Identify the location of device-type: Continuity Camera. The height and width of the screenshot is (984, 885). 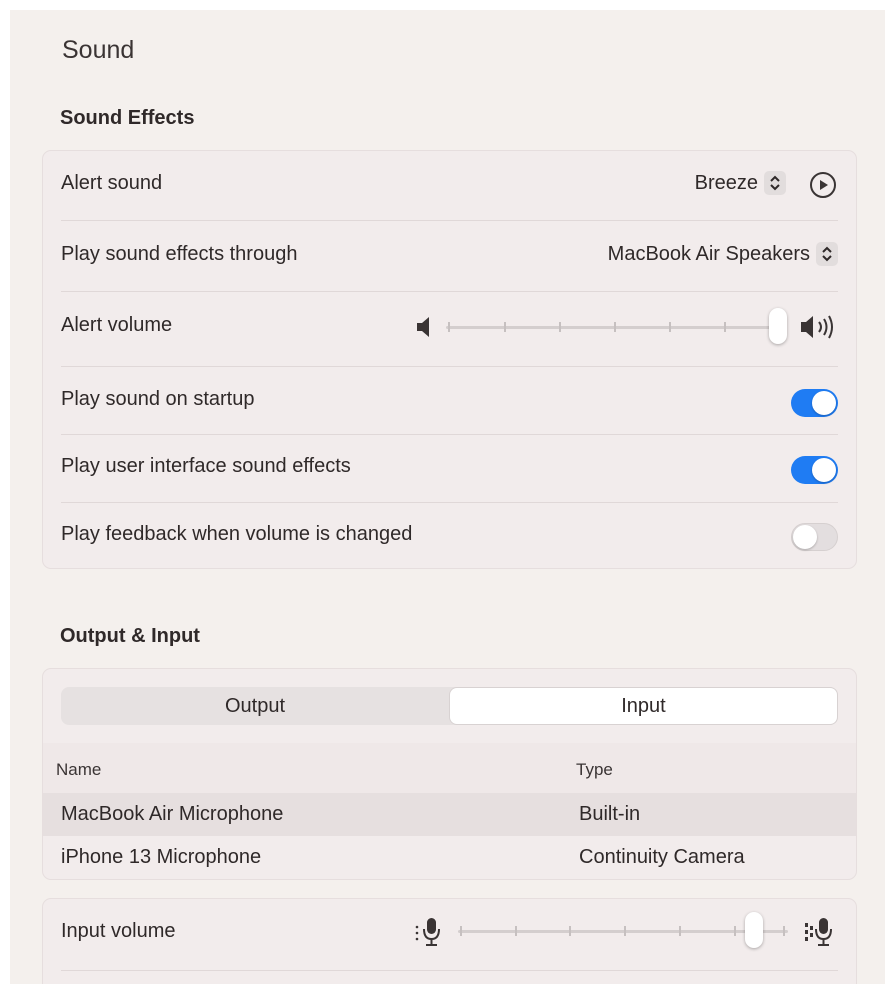
(662, 857).